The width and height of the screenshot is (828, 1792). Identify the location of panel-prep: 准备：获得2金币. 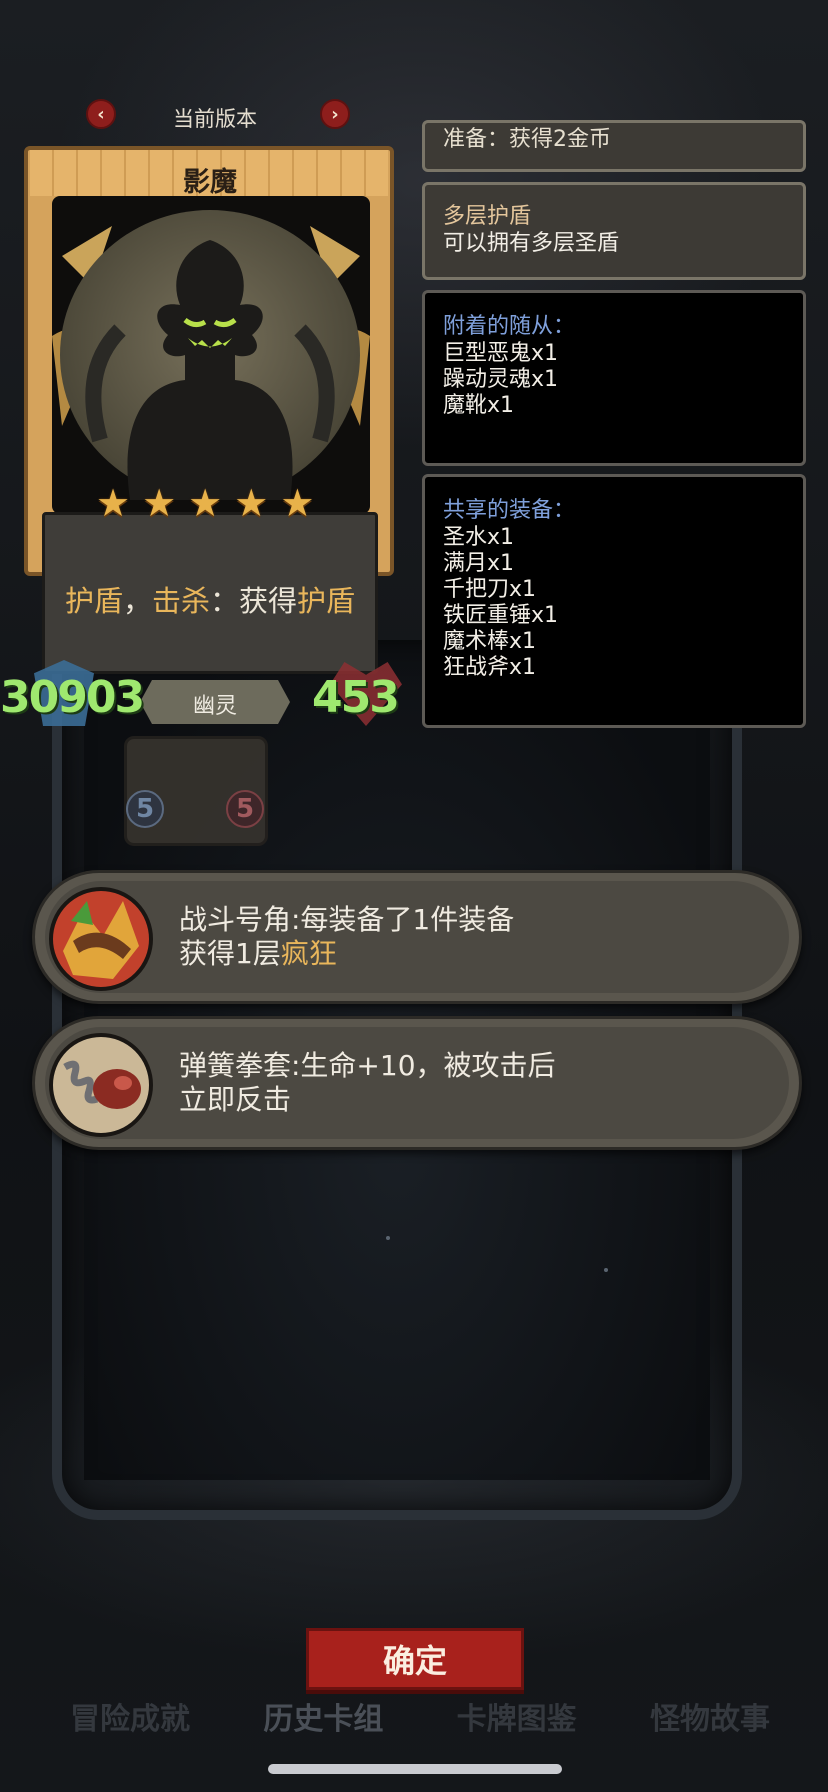
(614, 146).